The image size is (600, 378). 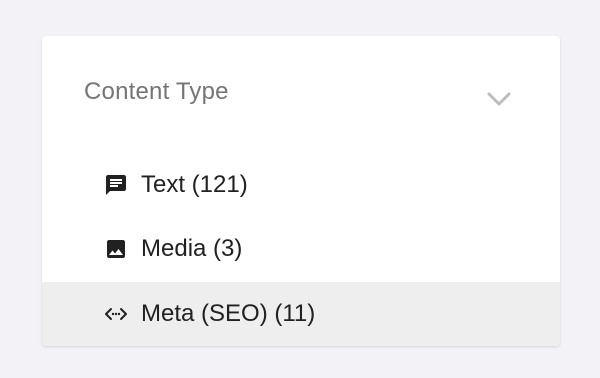 I want to click on content-type-title: Content Type, so click(x=156, y=91).